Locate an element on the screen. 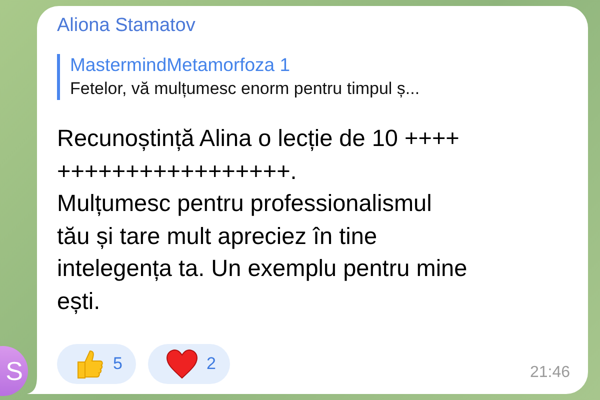  reaction-button: 2 is located at coordinates (189, 364).